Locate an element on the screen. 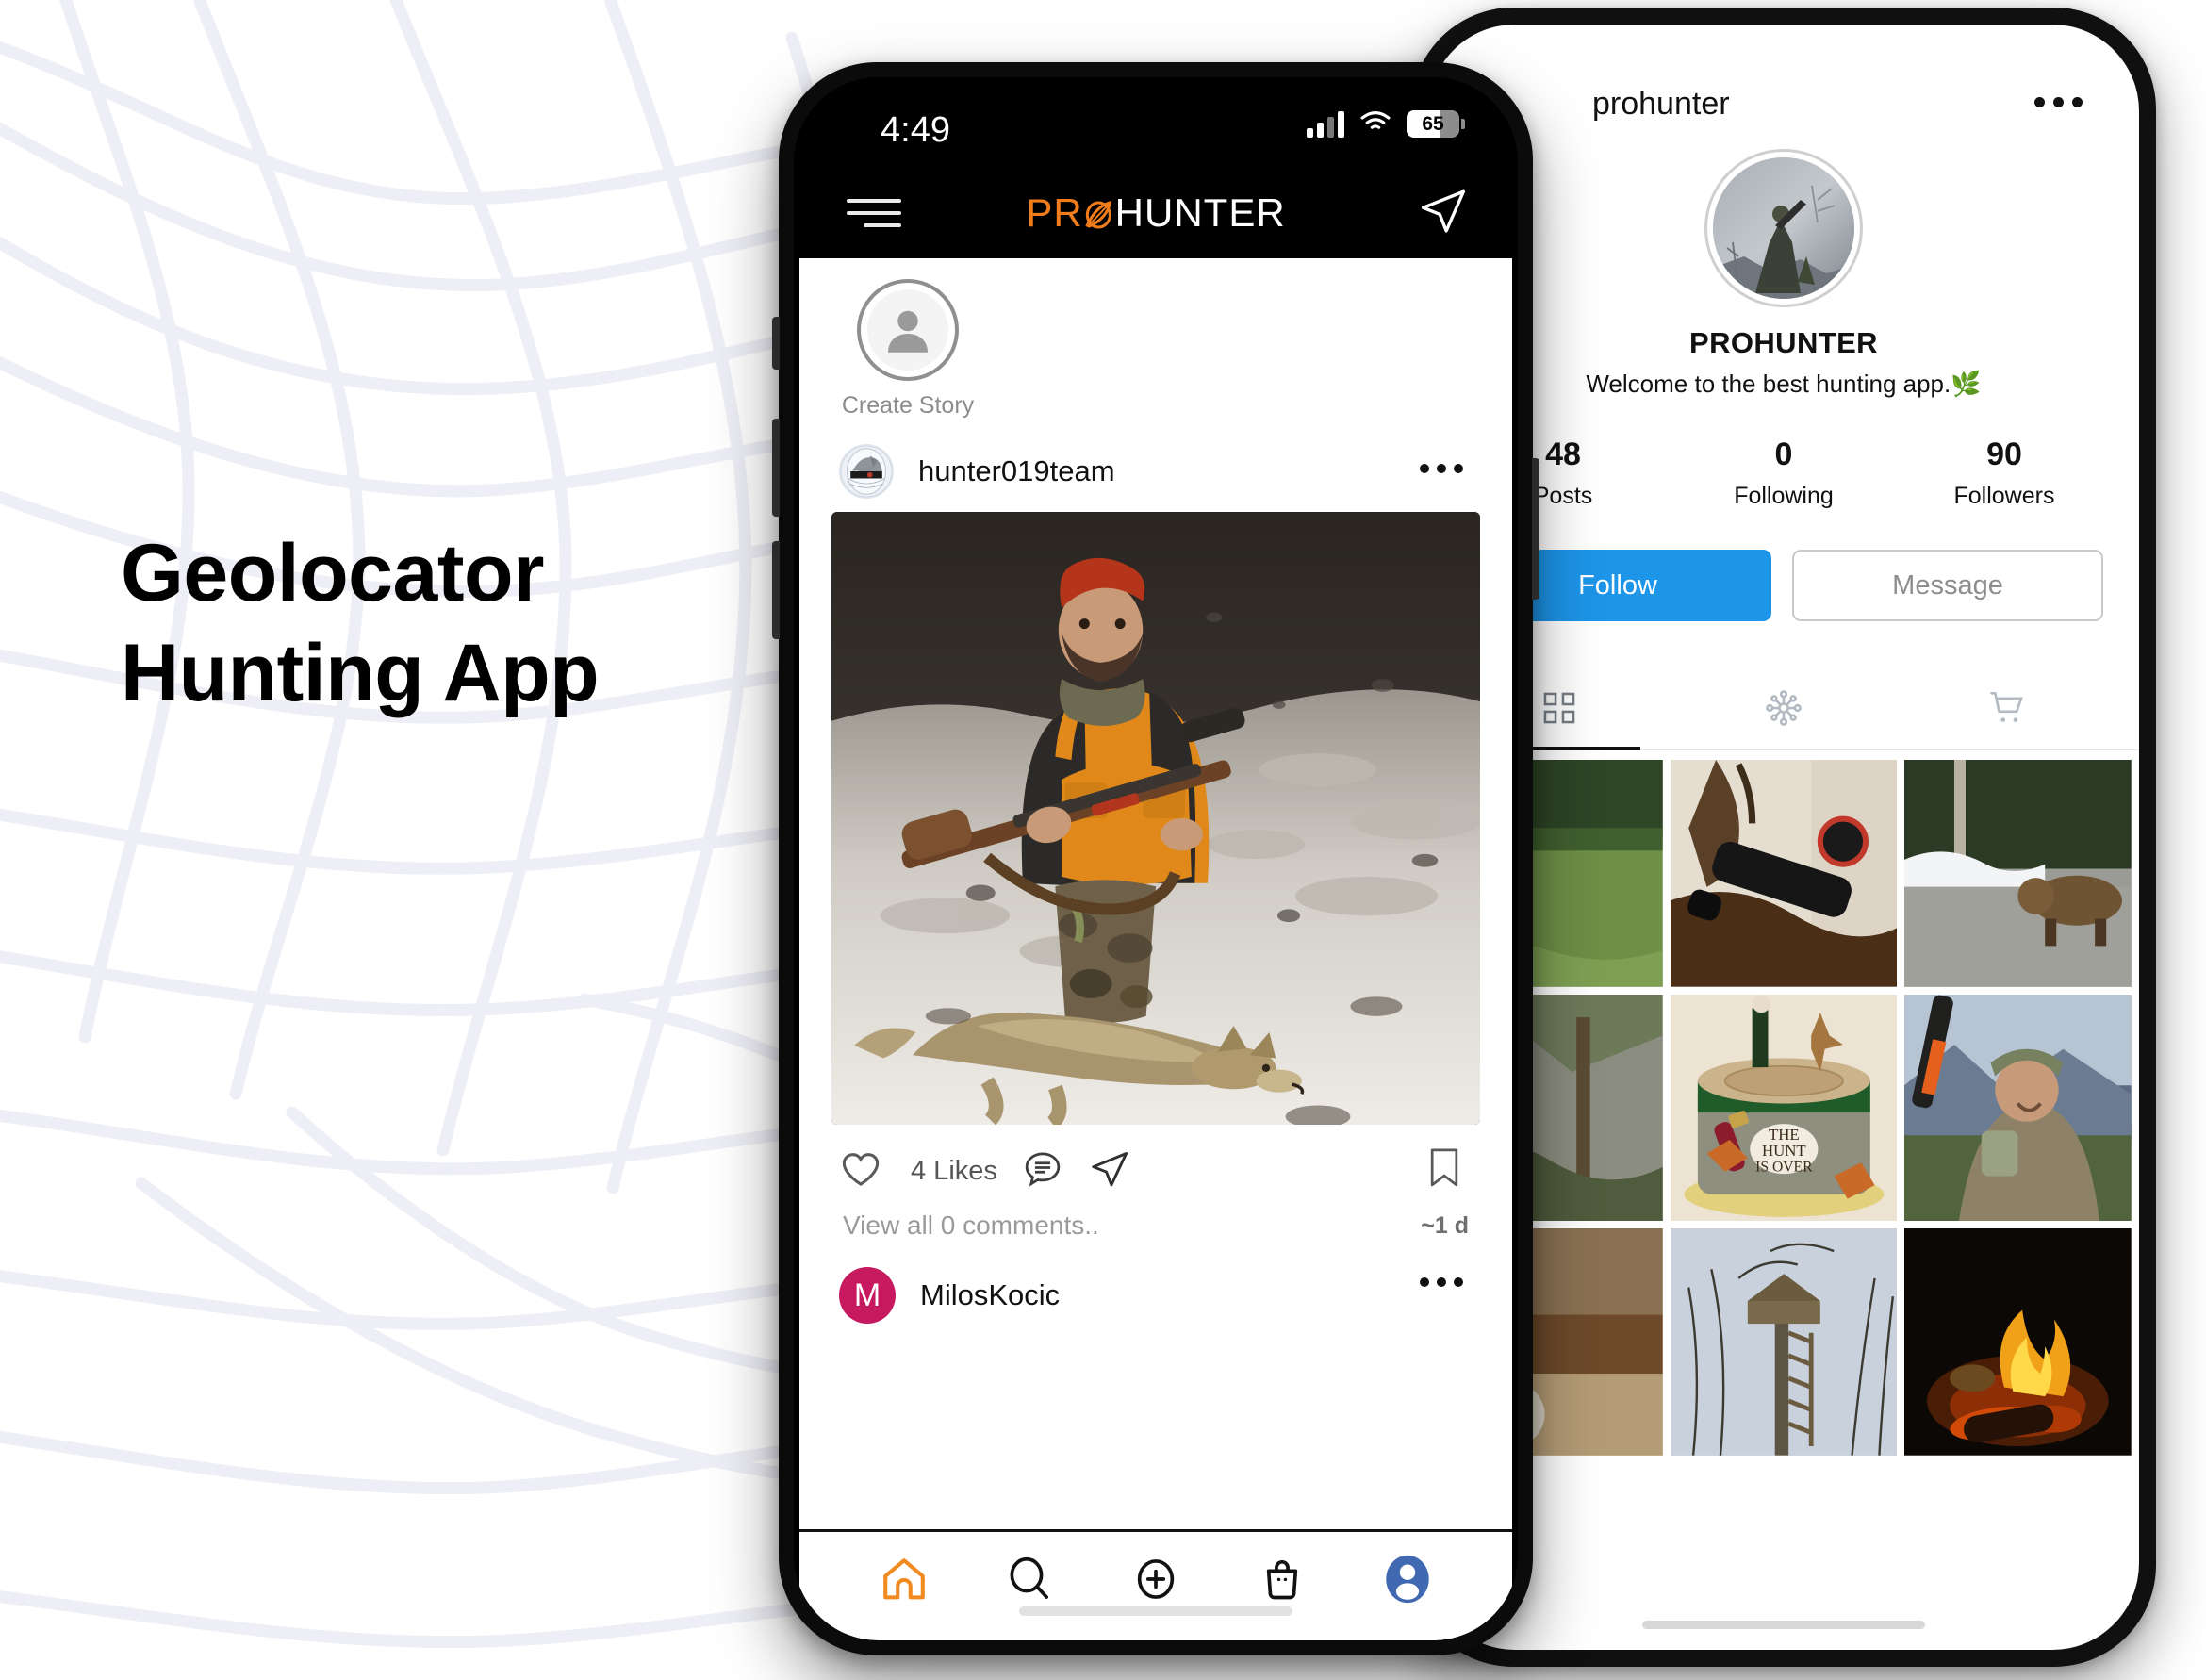 This screenshot has width=2206, height=1680. stat-following-label: Following is located at coordinates (1784, 496).